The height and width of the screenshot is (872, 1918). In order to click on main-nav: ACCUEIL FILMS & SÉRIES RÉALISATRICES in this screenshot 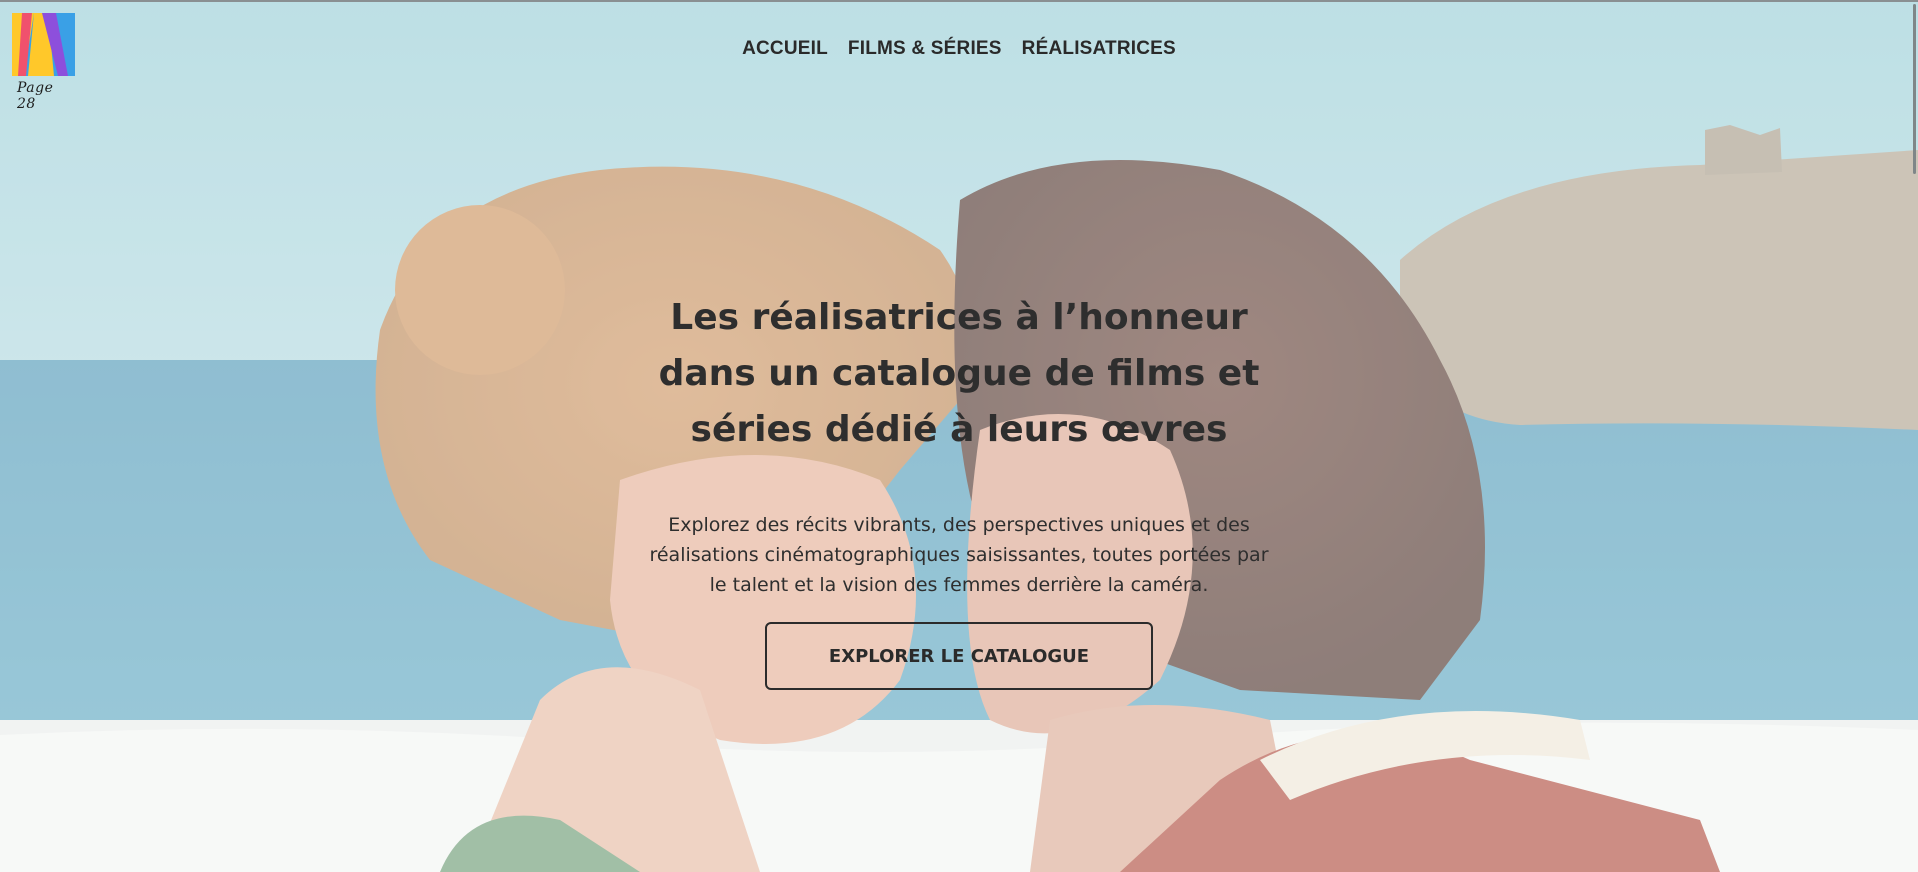, I will do `click(959, 49)`.